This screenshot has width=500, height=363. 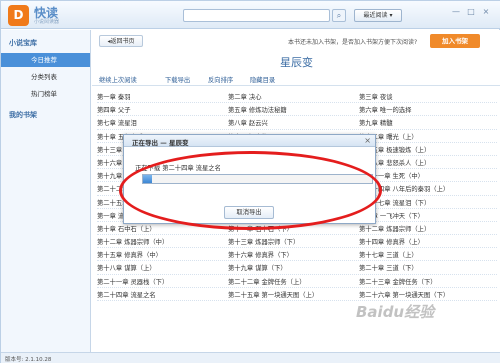 I want to click on add-to-shelf-button: 加入书架, so click(x=455, y=41).